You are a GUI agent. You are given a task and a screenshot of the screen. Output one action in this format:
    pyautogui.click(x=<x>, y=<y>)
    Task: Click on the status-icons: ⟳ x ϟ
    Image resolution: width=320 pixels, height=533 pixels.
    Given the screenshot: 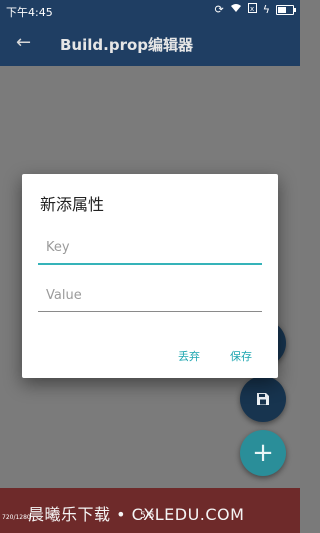 What is the action you would take?
    pyautogui.click(x=255, y=9)
    